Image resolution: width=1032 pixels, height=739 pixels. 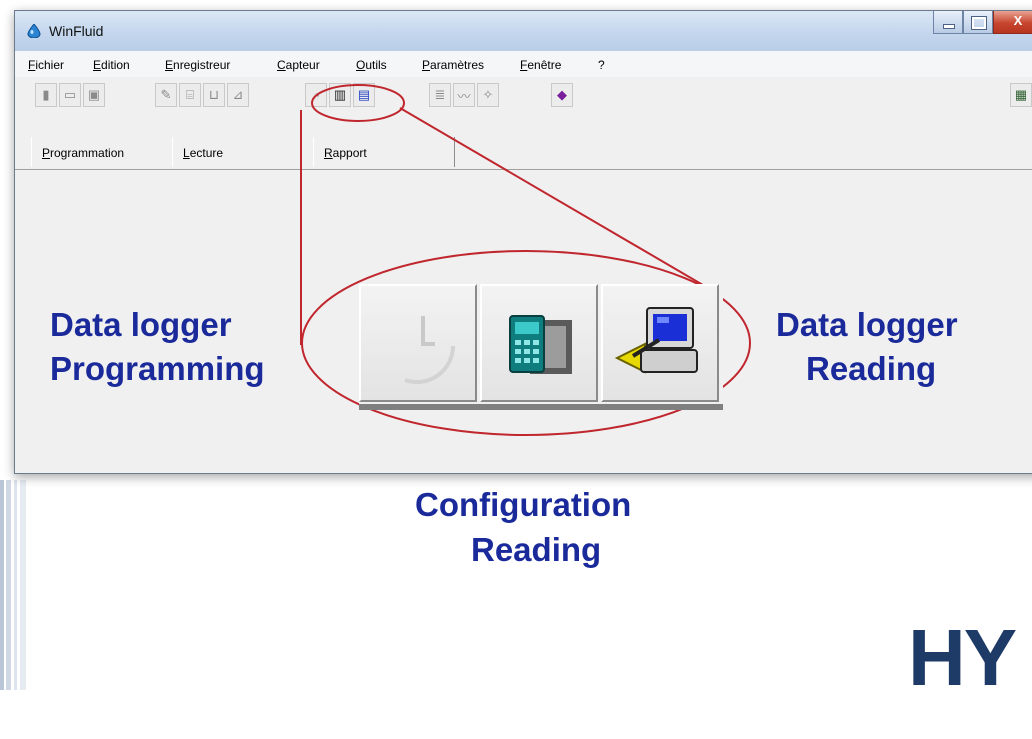 What do you see at coordinates (601, 65) in the screenshot?
I see `menu-help: ?` at bounding box center [601, 65].